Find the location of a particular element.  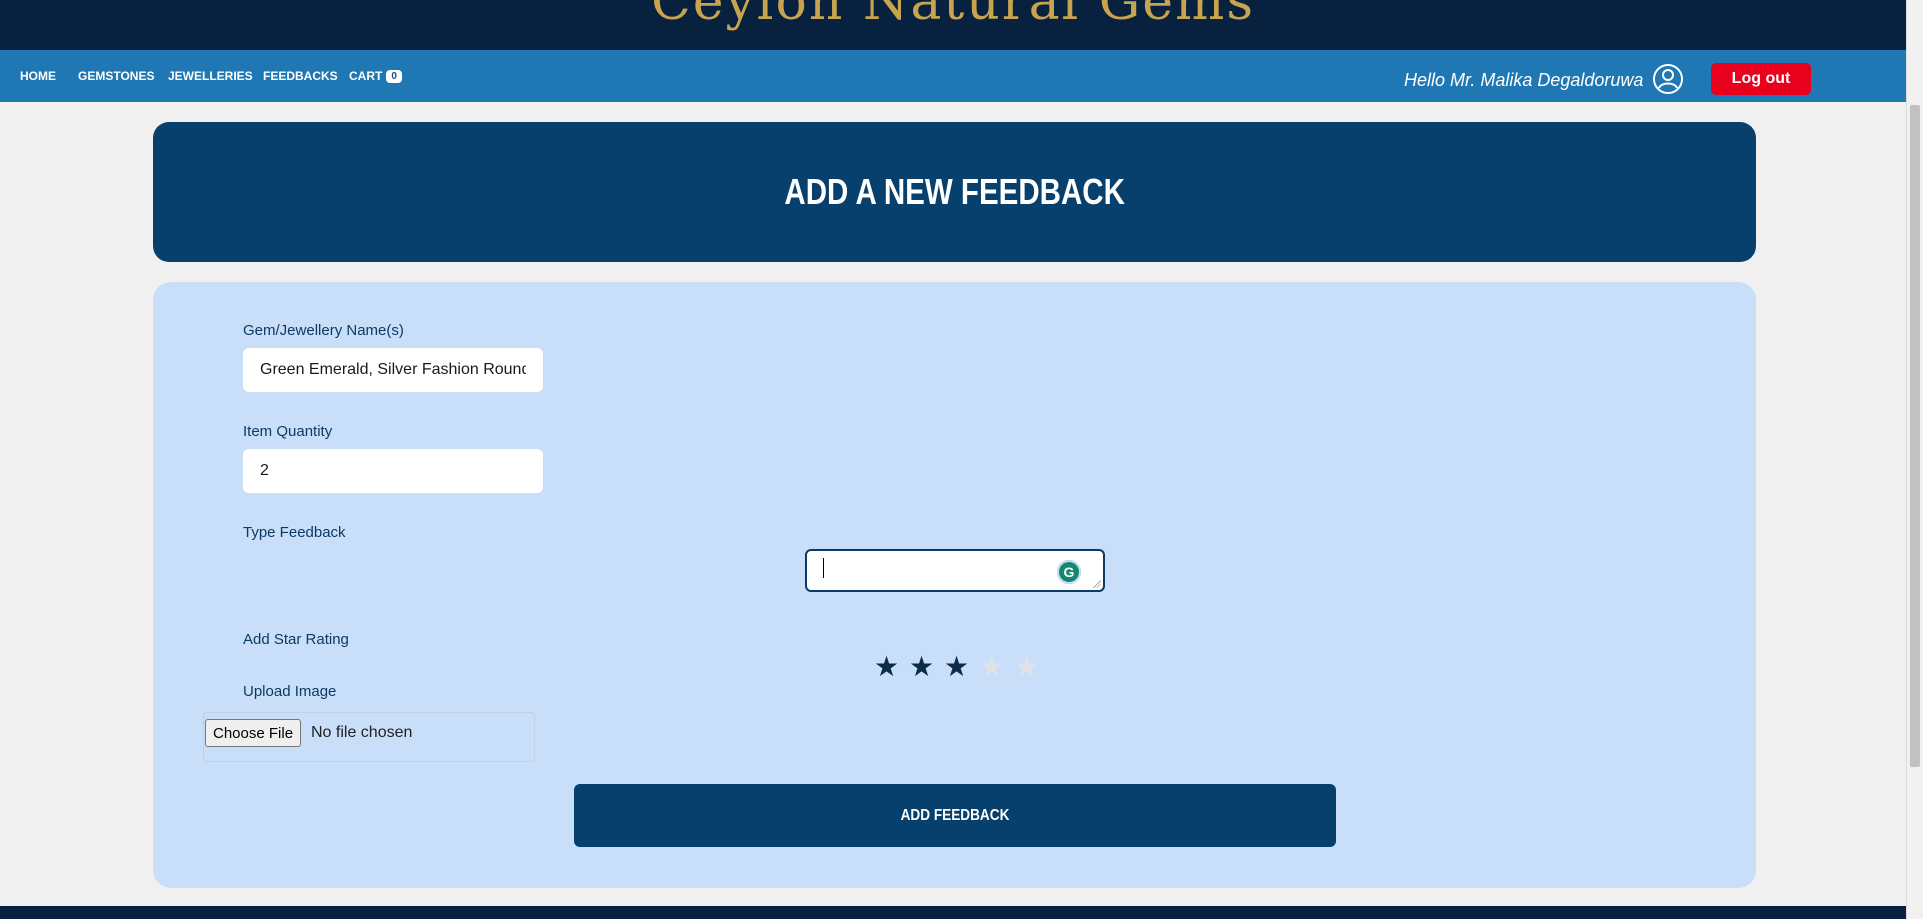

scrollbar-thumb is located at coordinates (1915, 436).